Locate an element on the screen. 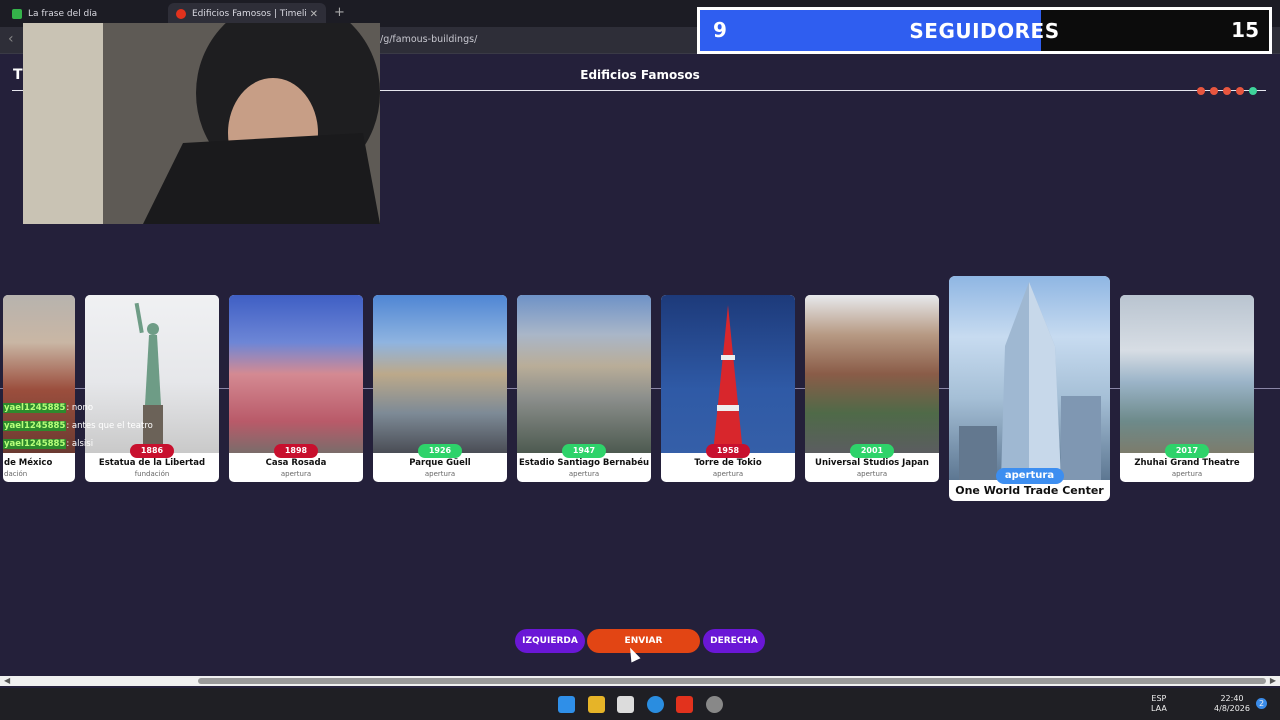 The height and width of the screenshot is (720, 1280). chat-message: yael1245885: alsisi is located at coordinates (48, 444).